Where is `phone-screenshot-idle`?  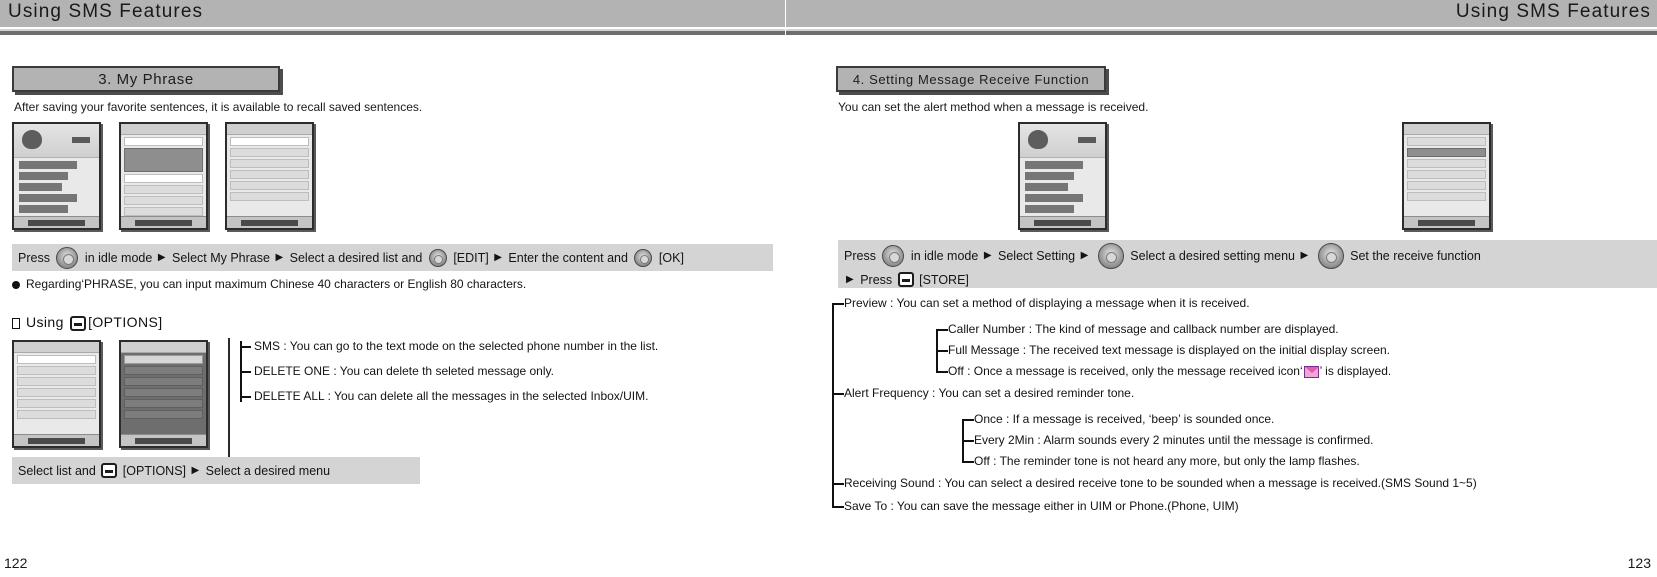
phone-screenshot-idle is located at coordinates (56, 176).